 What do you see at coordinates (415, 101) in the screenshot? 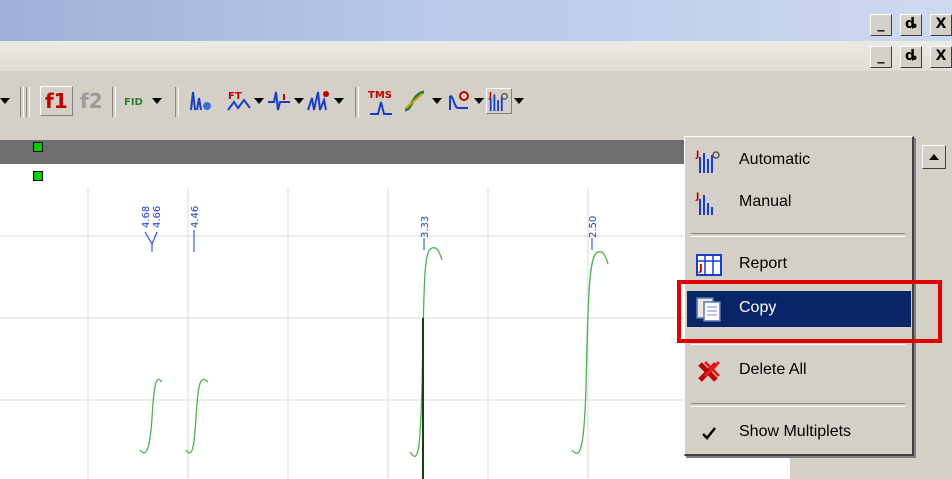
I see `integration-icon` at bounding box center [415, 101].